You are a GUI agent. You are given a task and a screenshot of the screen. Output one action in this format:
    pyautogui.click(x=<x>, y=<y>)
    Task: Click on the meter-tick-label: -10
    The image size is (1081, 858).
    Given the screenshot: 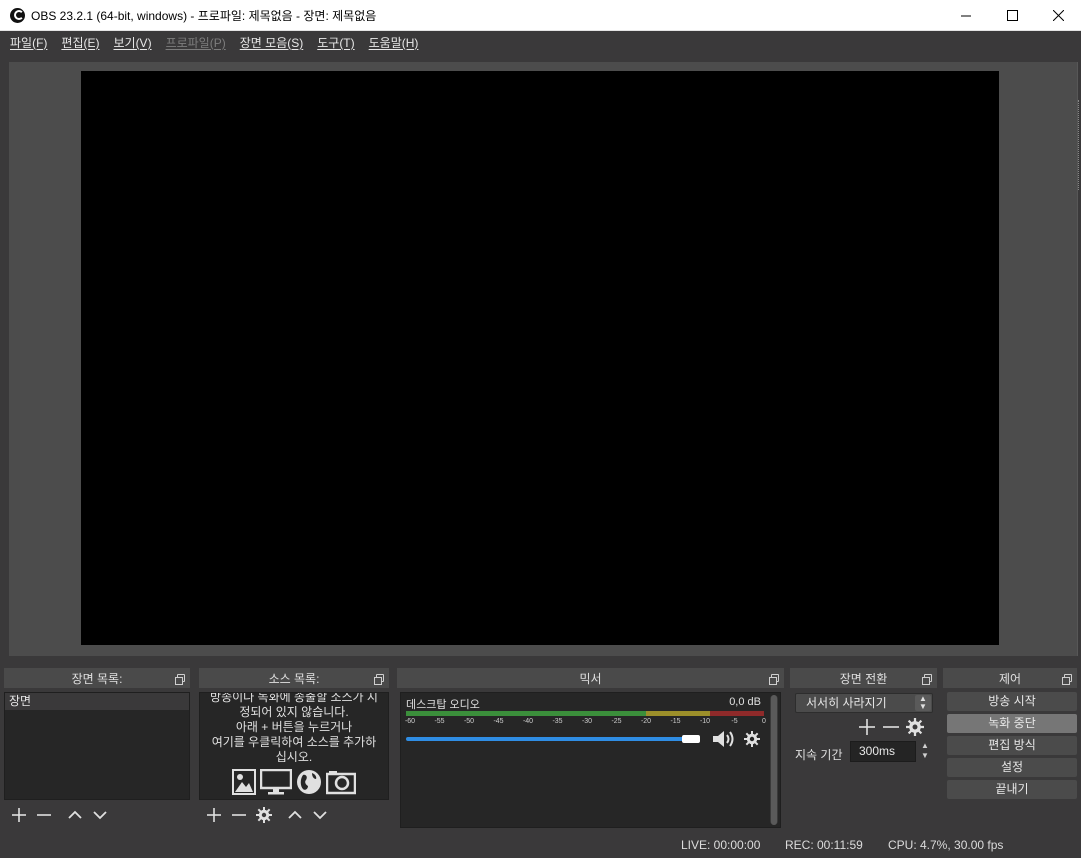 What is the action you would take?
    pyautogui.click(x=705, y=721)
    